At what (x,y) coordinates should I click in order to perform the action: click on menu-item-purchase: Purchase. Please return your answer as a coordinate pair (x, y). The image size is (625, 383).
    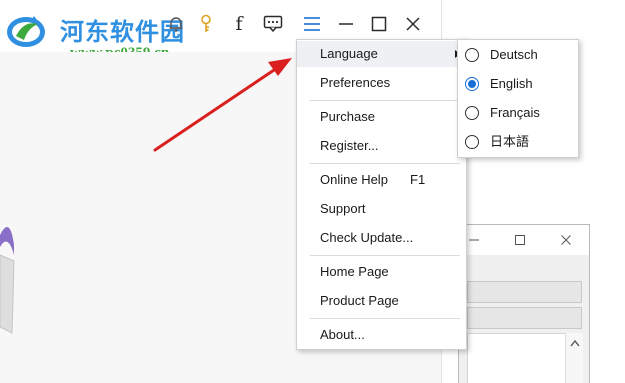
    Looking at the image, I should click on (381, 117).